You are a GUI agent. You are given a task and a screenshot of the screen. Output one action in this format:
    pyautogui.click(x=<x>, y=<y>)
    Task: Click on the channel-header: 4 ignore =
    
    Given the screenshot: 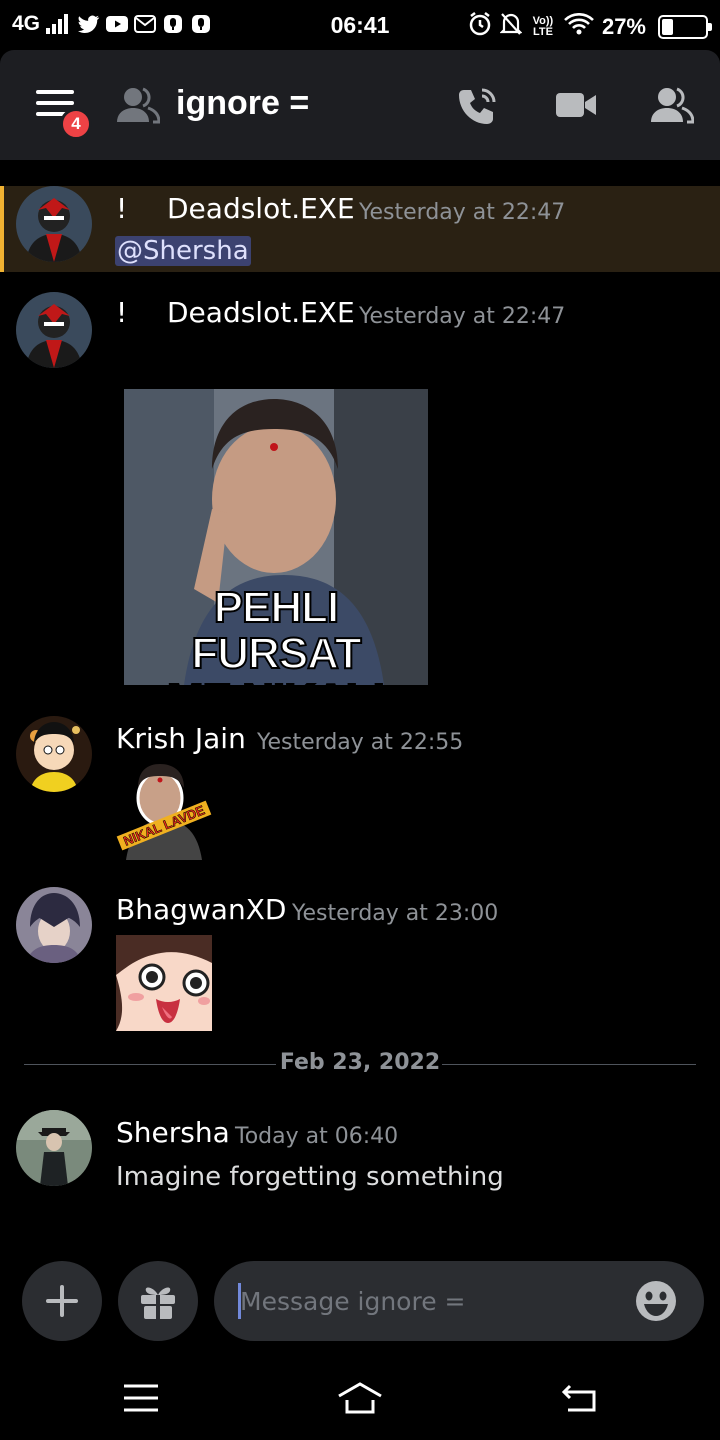 What is the action you would take?
    pyautogui.click(x=360, y=105)
    